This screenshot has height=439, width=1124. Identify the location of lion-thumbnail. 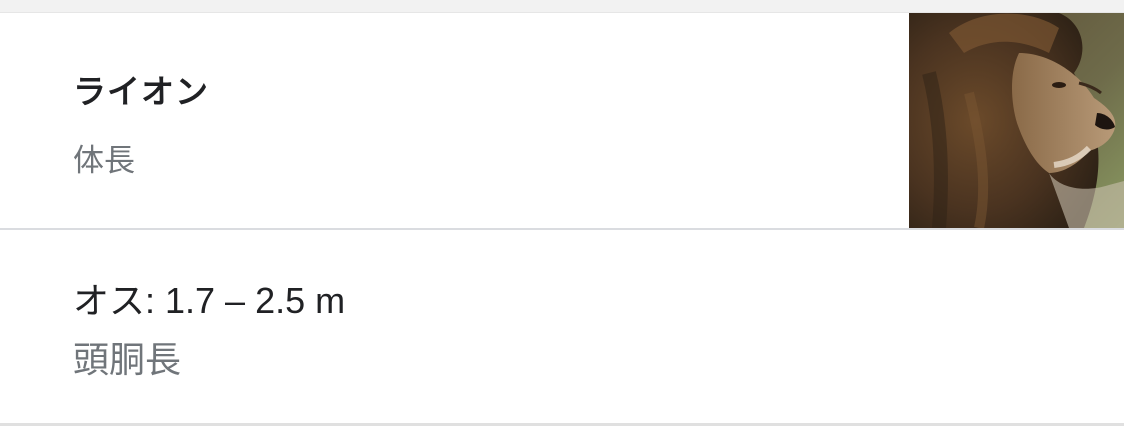
(1016, 120).